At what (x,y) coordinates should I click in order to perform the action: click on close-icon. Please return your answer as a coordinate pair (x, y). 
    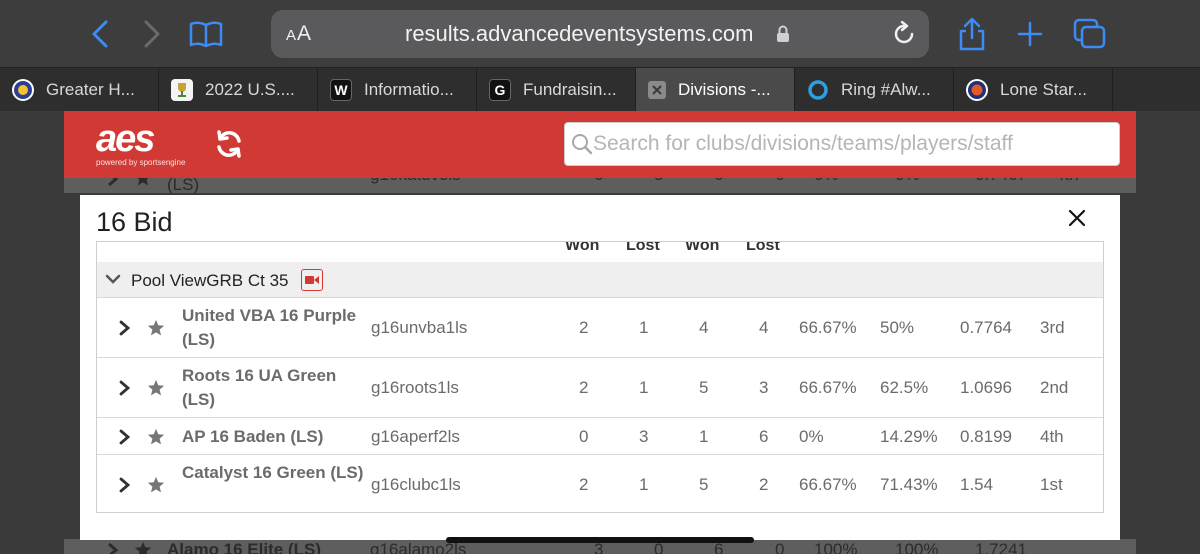
    Looking at the image, I should click on (1077, 218).